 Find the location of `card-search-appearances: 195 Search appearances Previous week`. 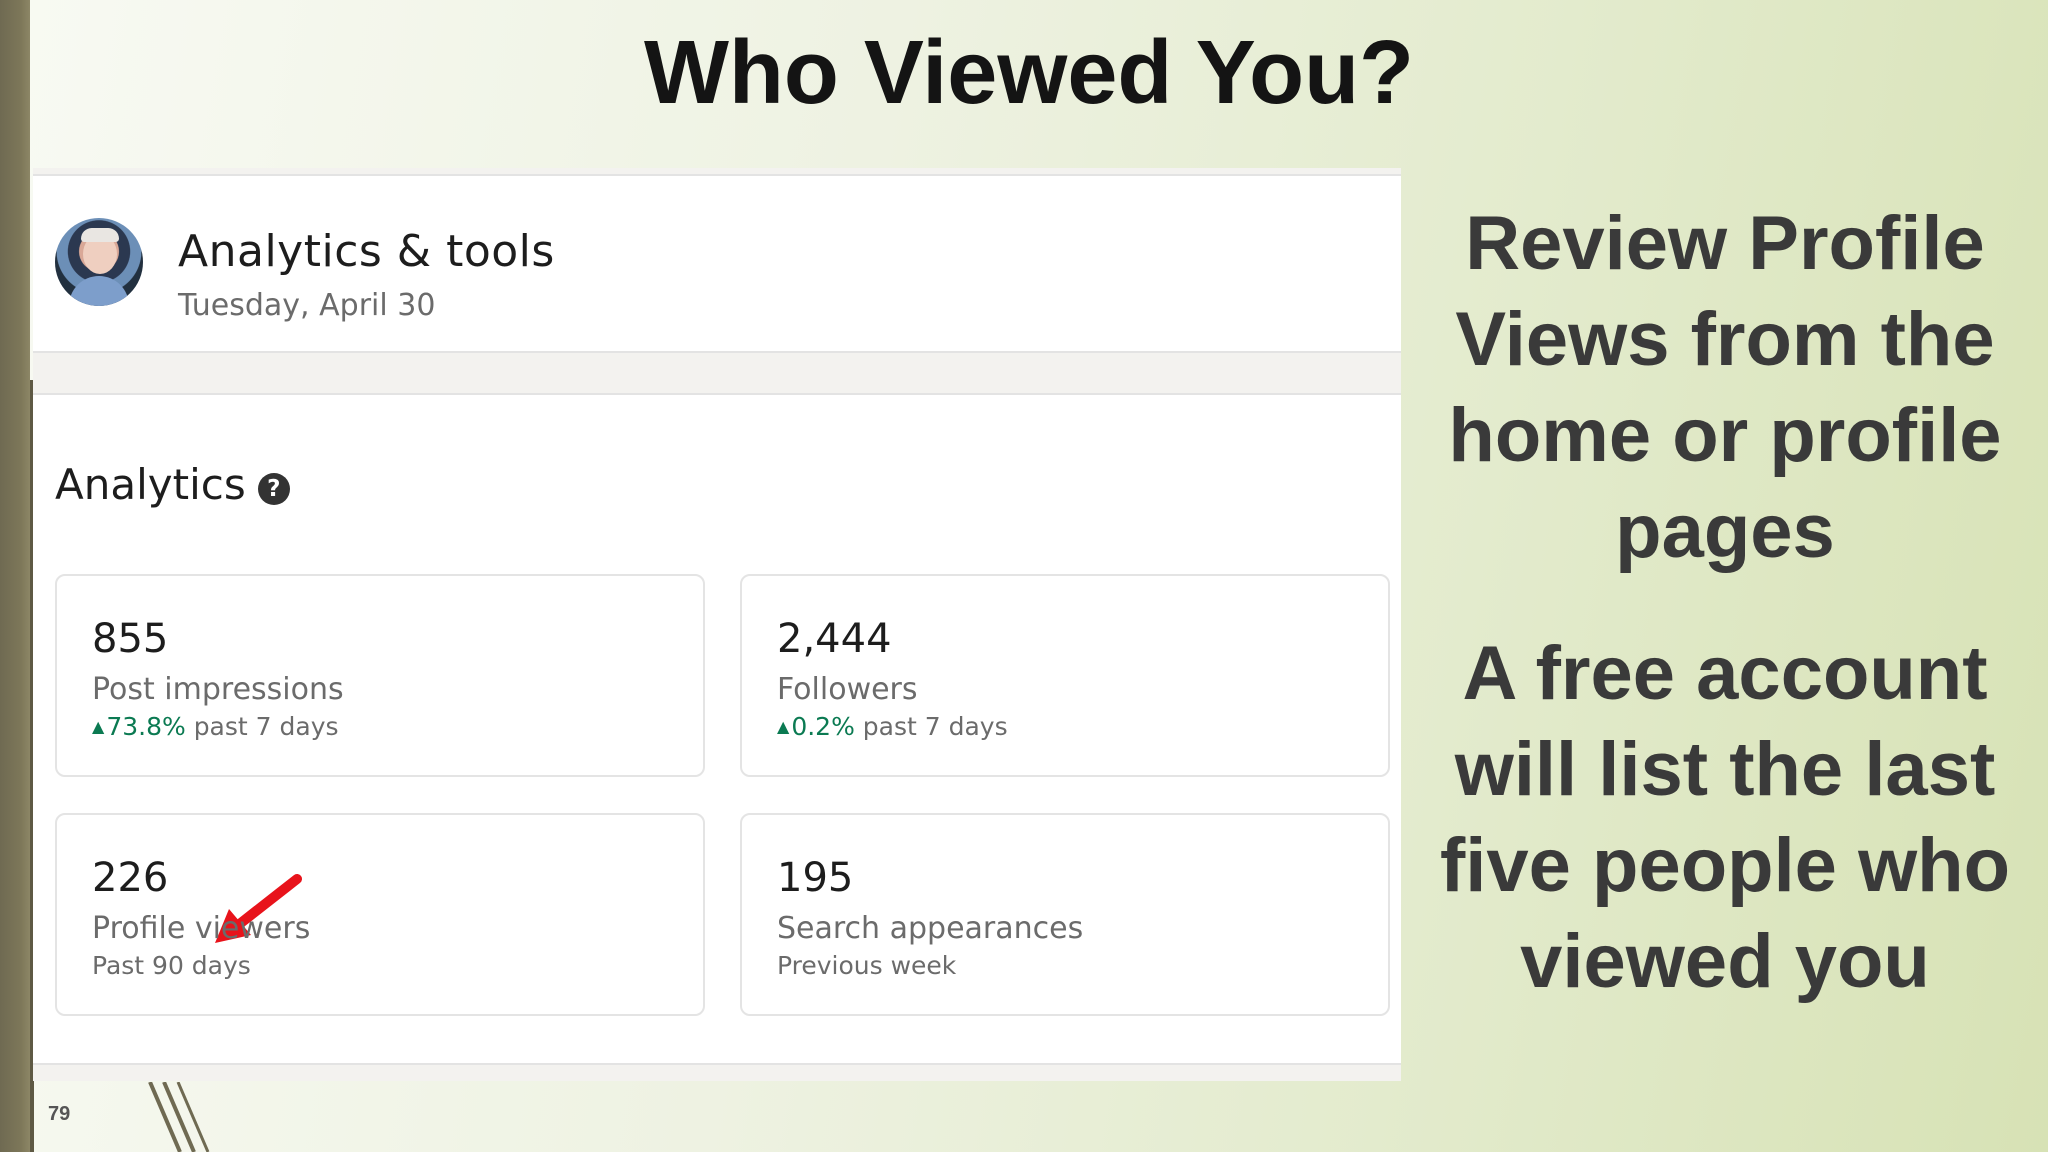

card-search-appearances: 195 Search appearances Previous week is located at coordinates (1065, 914).